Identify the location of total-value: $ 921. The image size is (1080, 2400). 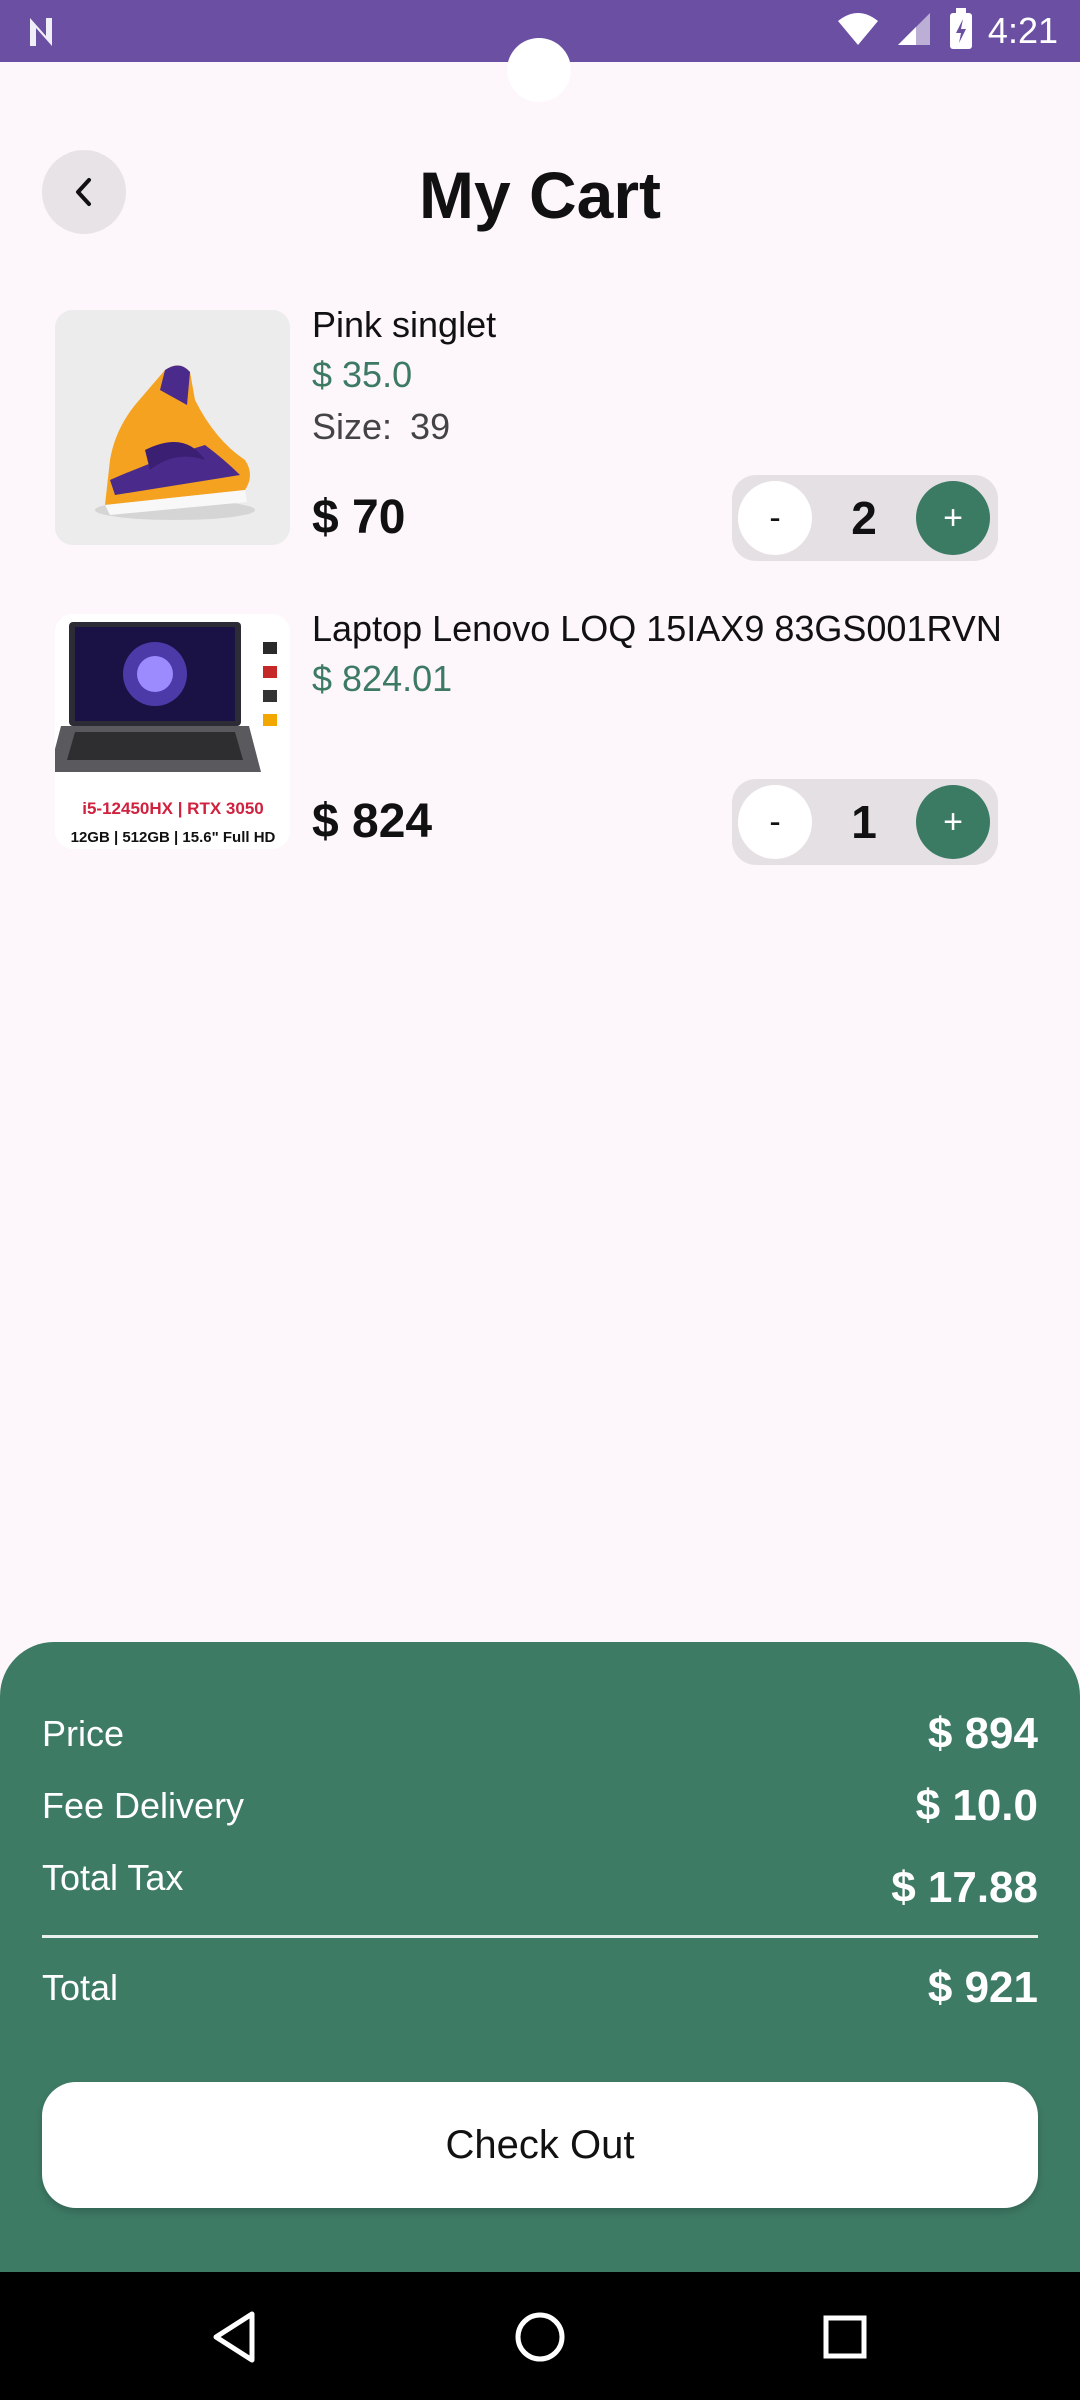
(982, 1987).